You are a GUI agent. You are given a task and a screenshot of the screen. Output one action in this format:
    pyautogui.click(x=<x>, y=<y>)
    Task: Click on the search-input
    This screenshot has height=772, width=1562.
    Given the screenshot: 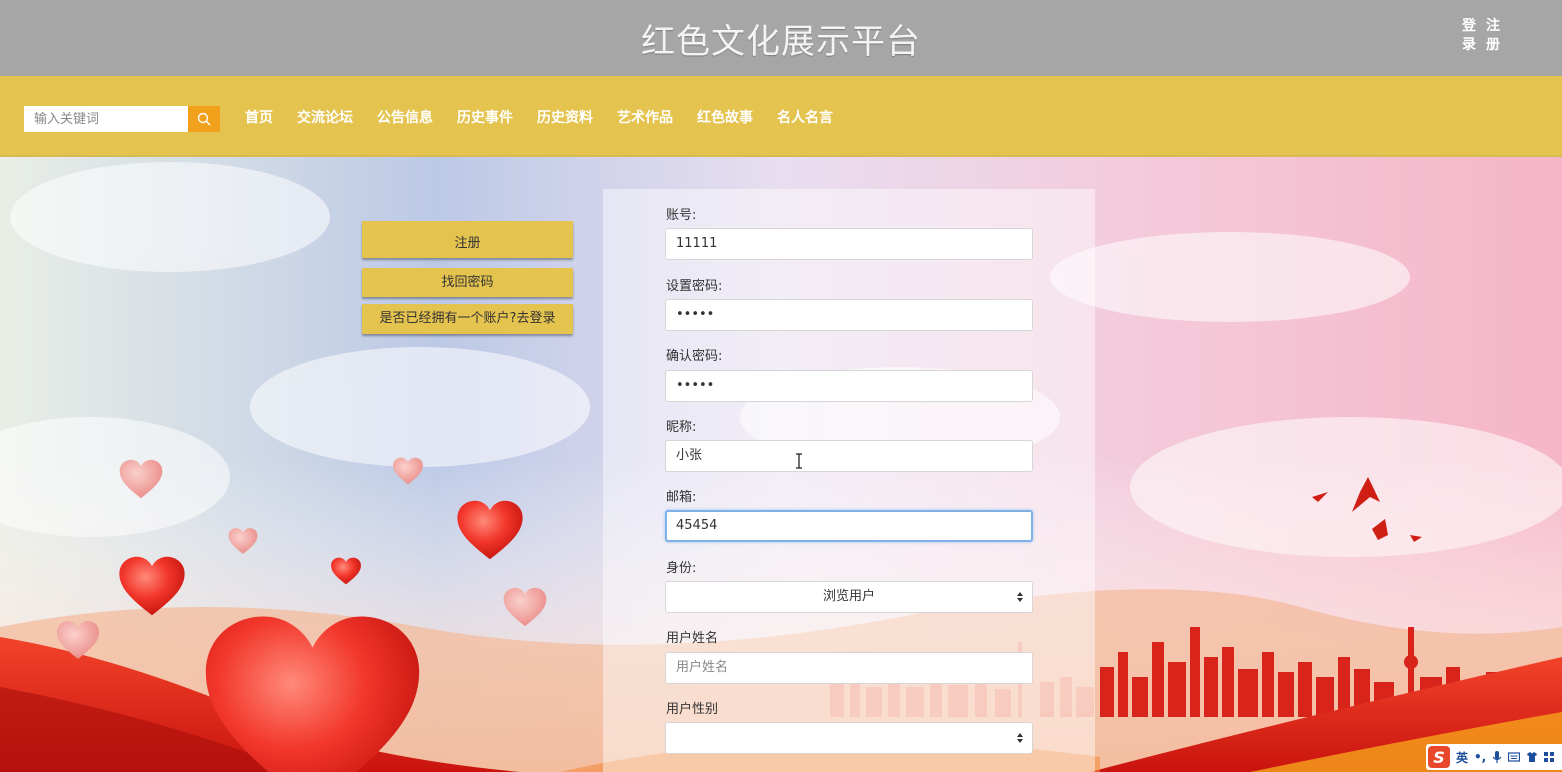 What is the action you would take?
    pyautogui.click(x=106, y=119)
    